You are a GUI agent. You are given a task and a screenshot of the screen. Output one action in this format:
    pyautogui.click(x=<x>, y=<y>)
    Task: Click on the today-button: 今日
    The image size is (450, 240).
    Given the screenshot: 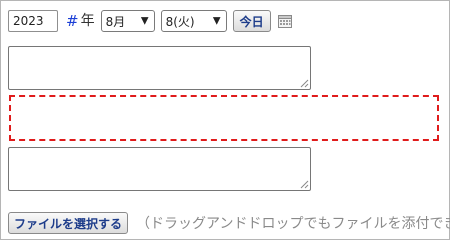 What is the action you would take?
    pyautogui.click(x=251, y=21)
    